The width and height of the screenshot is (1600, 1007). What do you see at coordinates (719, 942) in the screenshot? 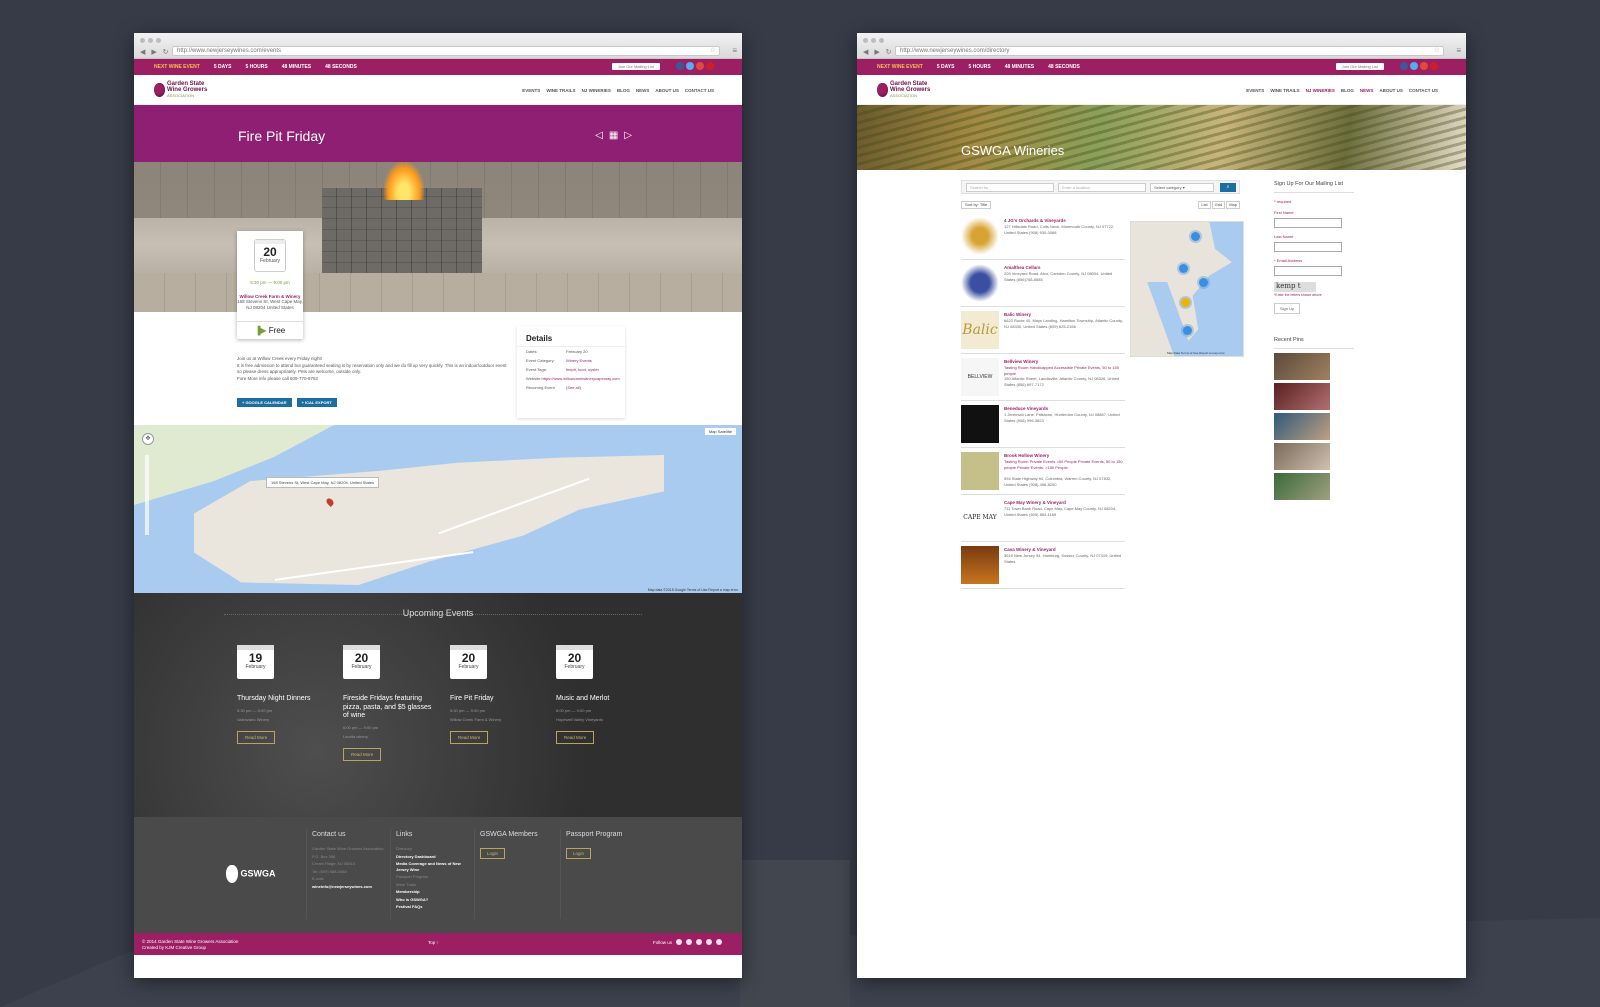
I see `email-icon` at bounding box center [719, 942].